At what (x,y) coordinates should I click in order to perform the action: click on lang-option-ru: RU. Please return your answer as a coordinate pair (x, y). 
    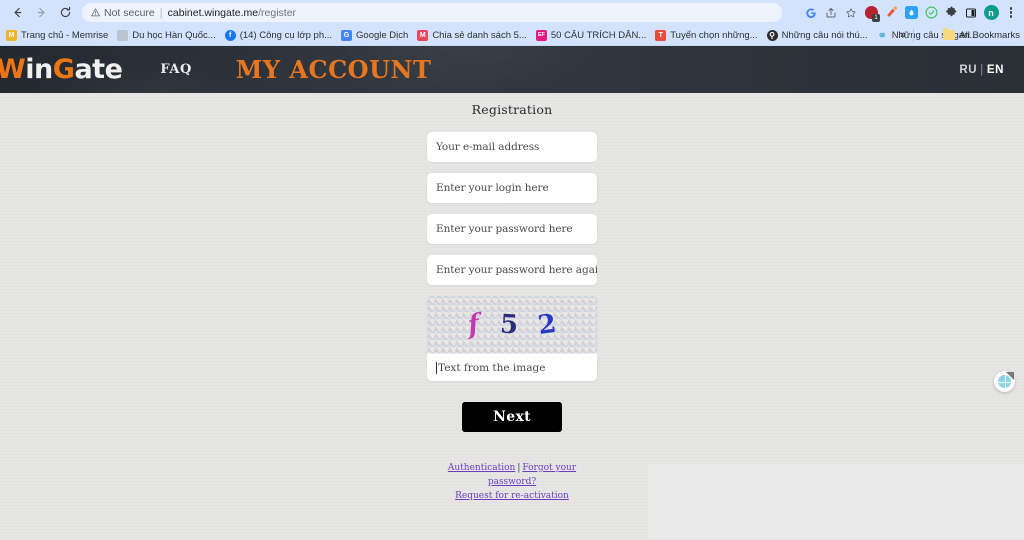
    Looking at the image, I should click on (968, 70).